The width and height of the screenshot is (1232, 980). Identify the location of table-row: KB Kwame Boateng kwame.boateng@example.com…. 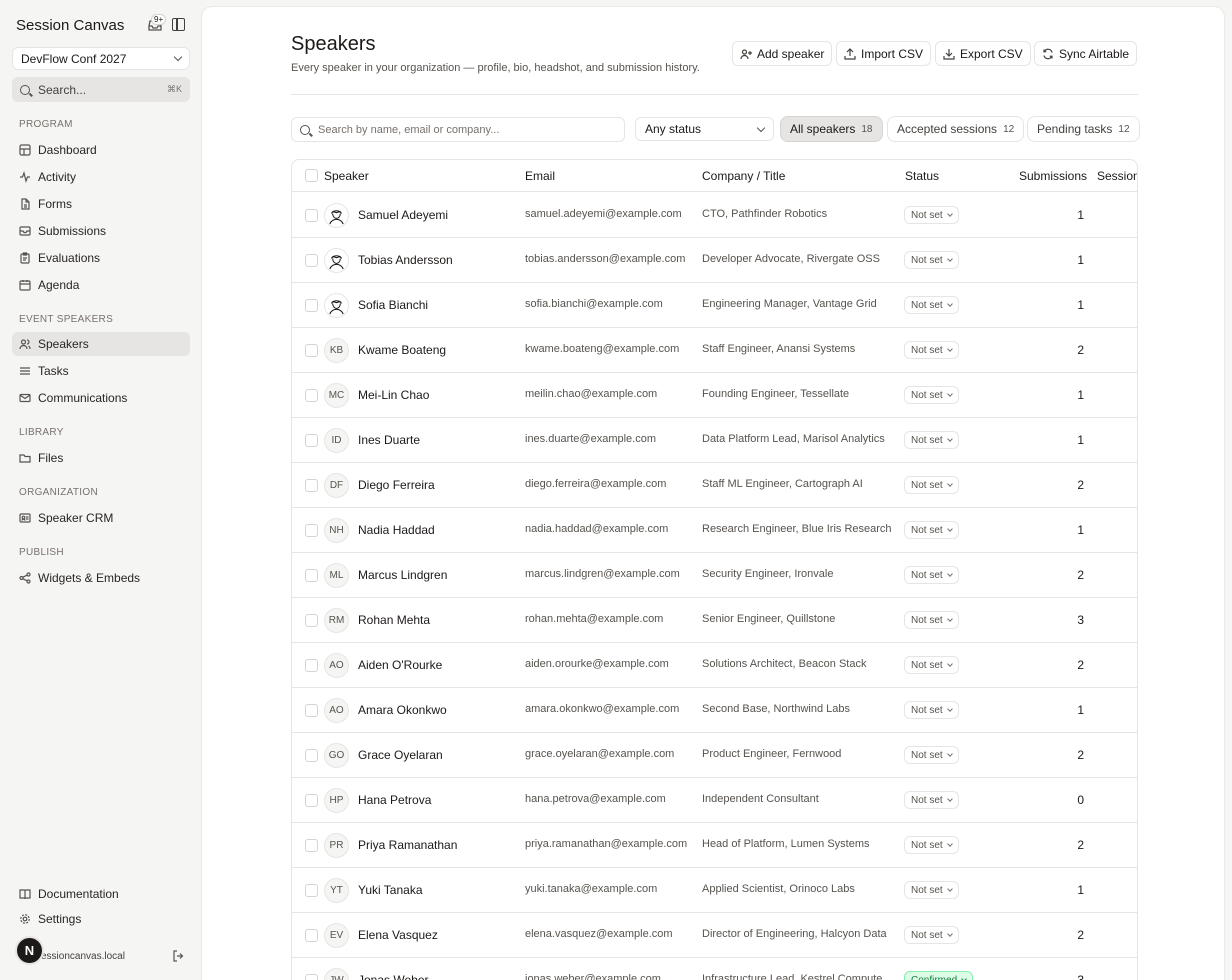
(714, 350).